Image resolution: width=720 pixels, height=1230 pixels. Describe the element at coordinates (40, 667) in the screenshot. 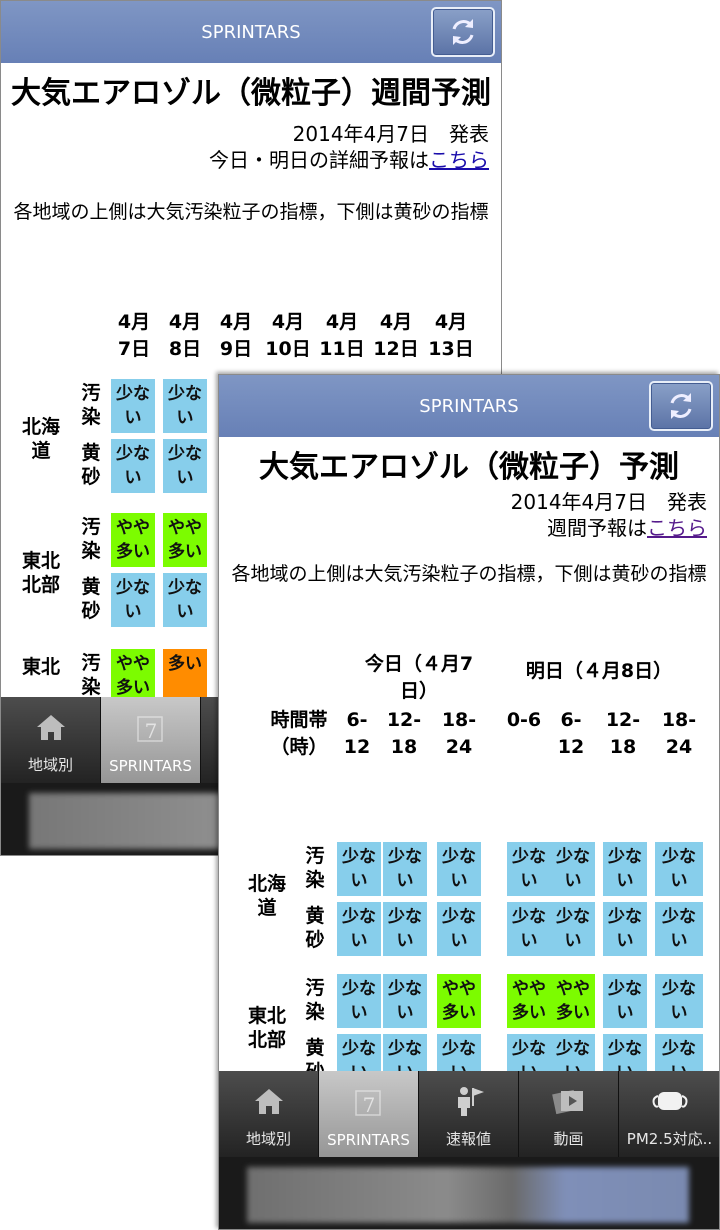

I see `region-name: 東北` at that location.